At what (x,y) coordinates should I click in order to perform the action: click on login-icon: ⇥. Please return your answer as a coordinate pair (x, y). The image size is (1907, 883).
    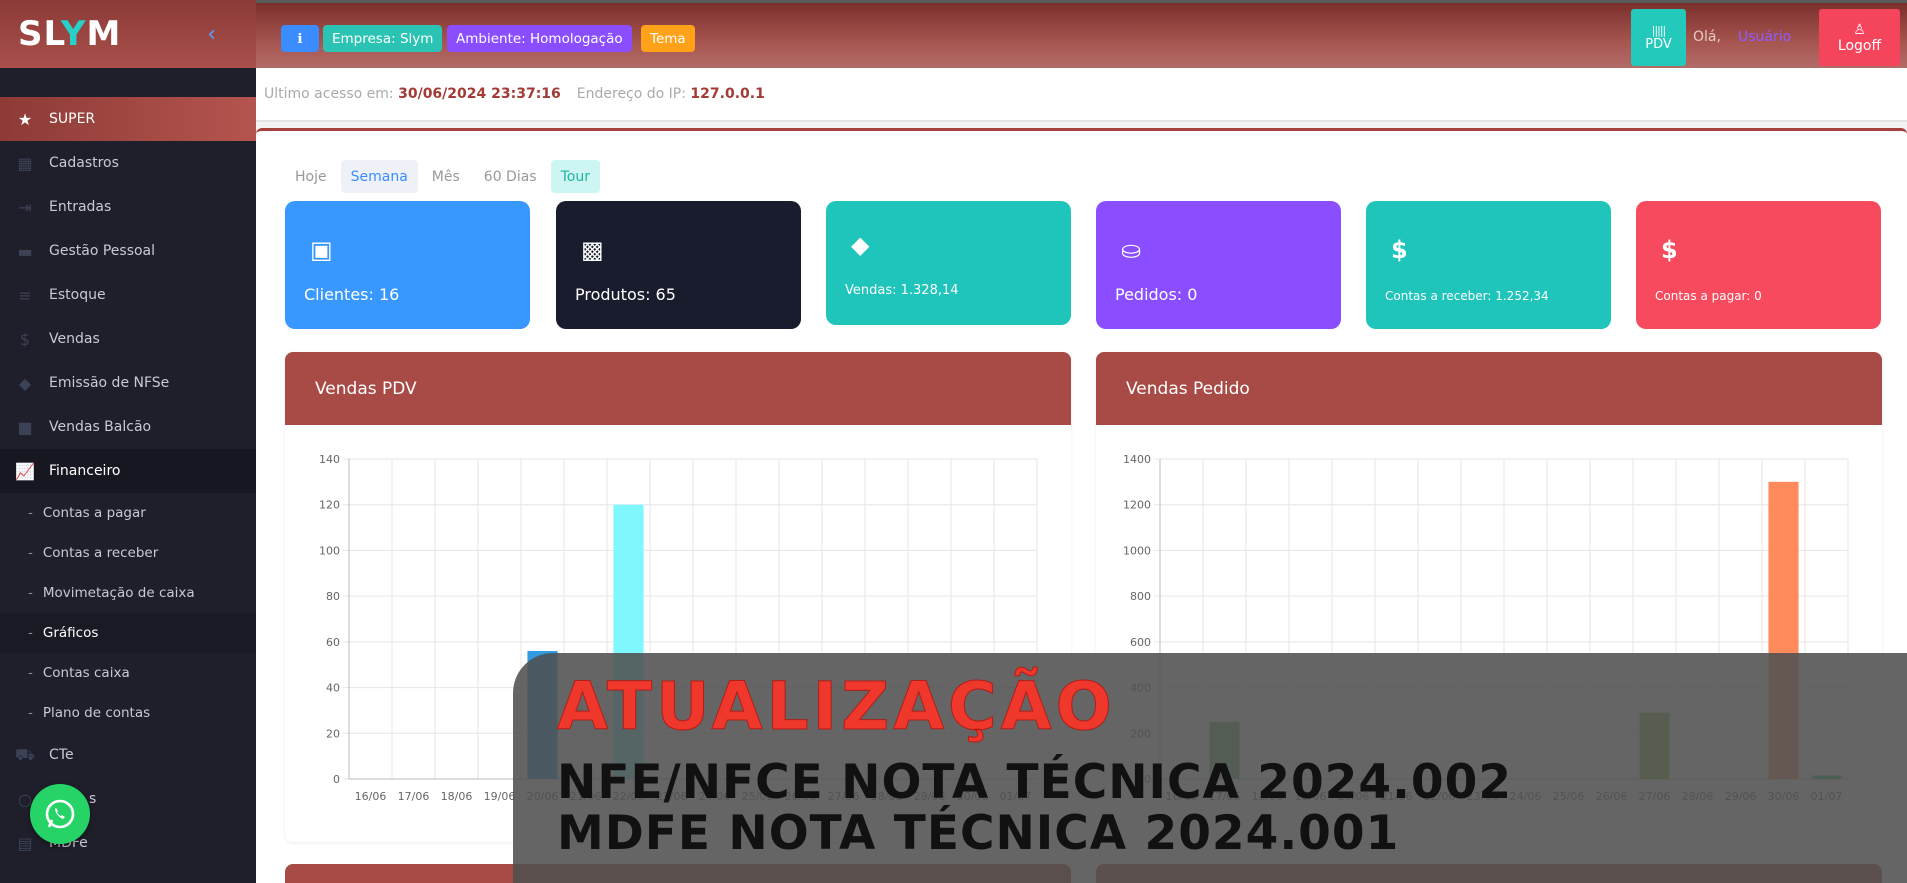
    Looking at the image, I should click on (25, 207).